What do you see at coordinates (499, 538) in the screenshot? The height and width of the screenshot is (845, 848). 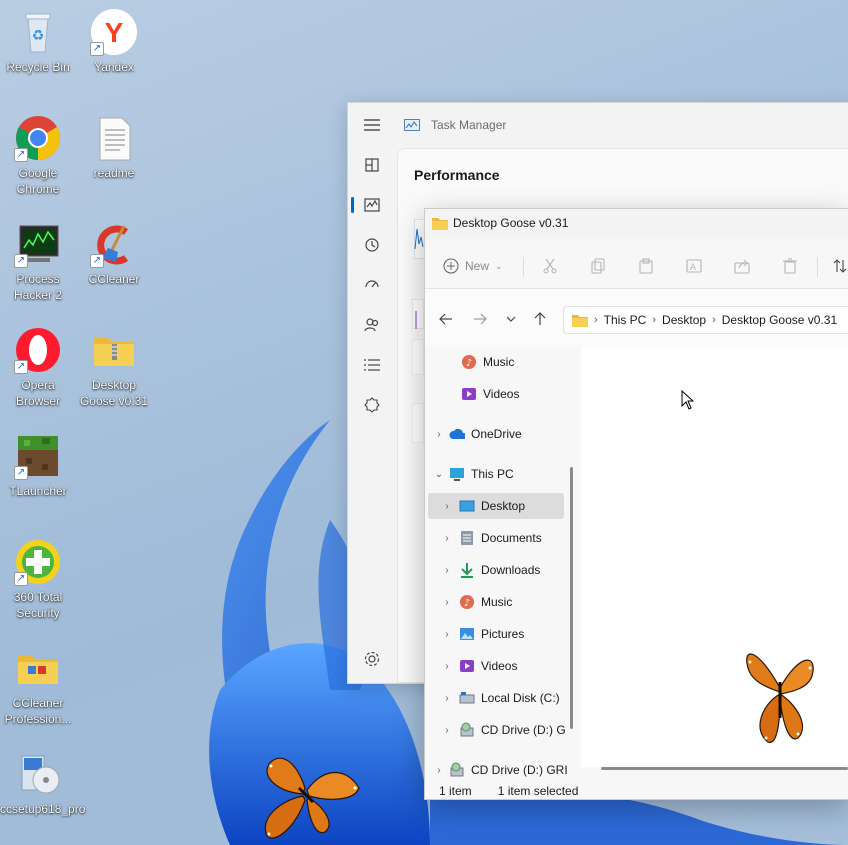 I see `tree-item-documents: › Documents` at bounding box center [499, 538].